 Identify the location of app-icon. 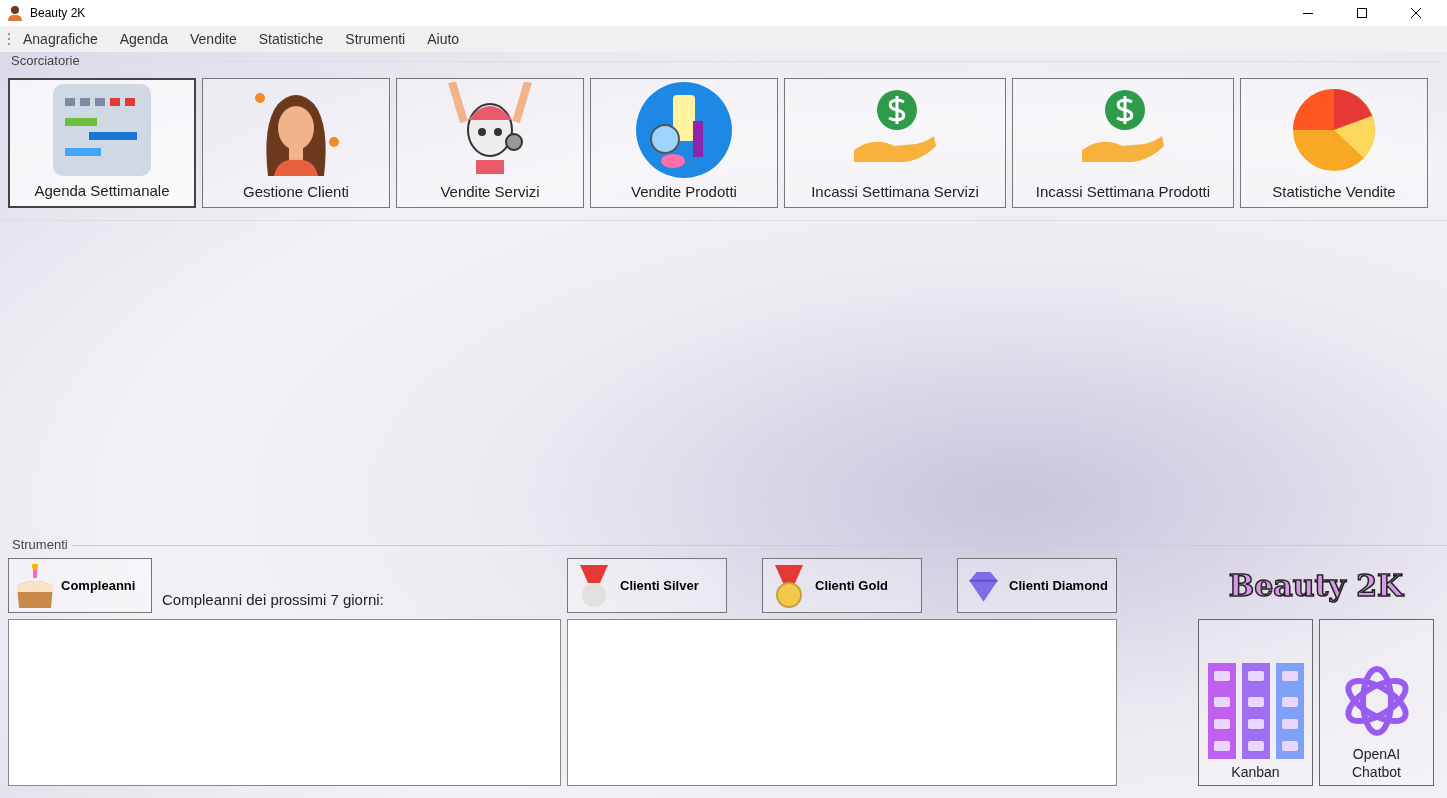
(15, 13).